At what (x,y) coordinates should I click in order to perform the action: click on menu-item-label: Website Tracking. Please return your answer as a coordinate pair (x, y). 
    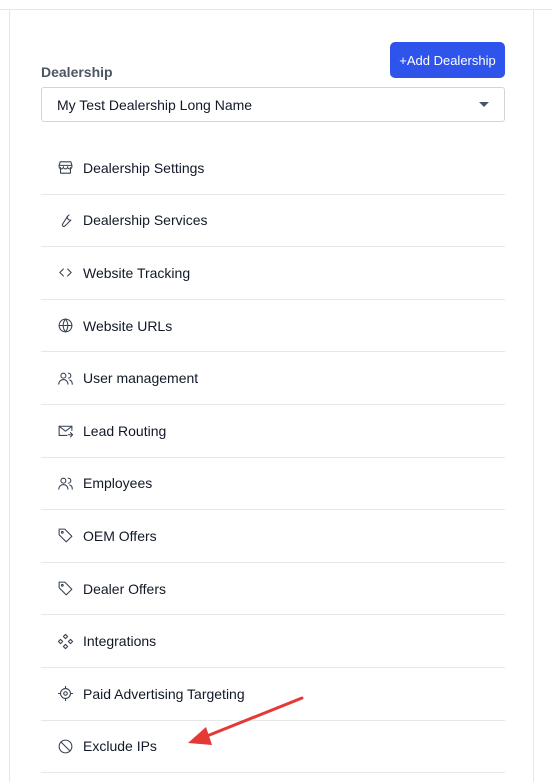
    Looking at the image, I should click on (137, 272).